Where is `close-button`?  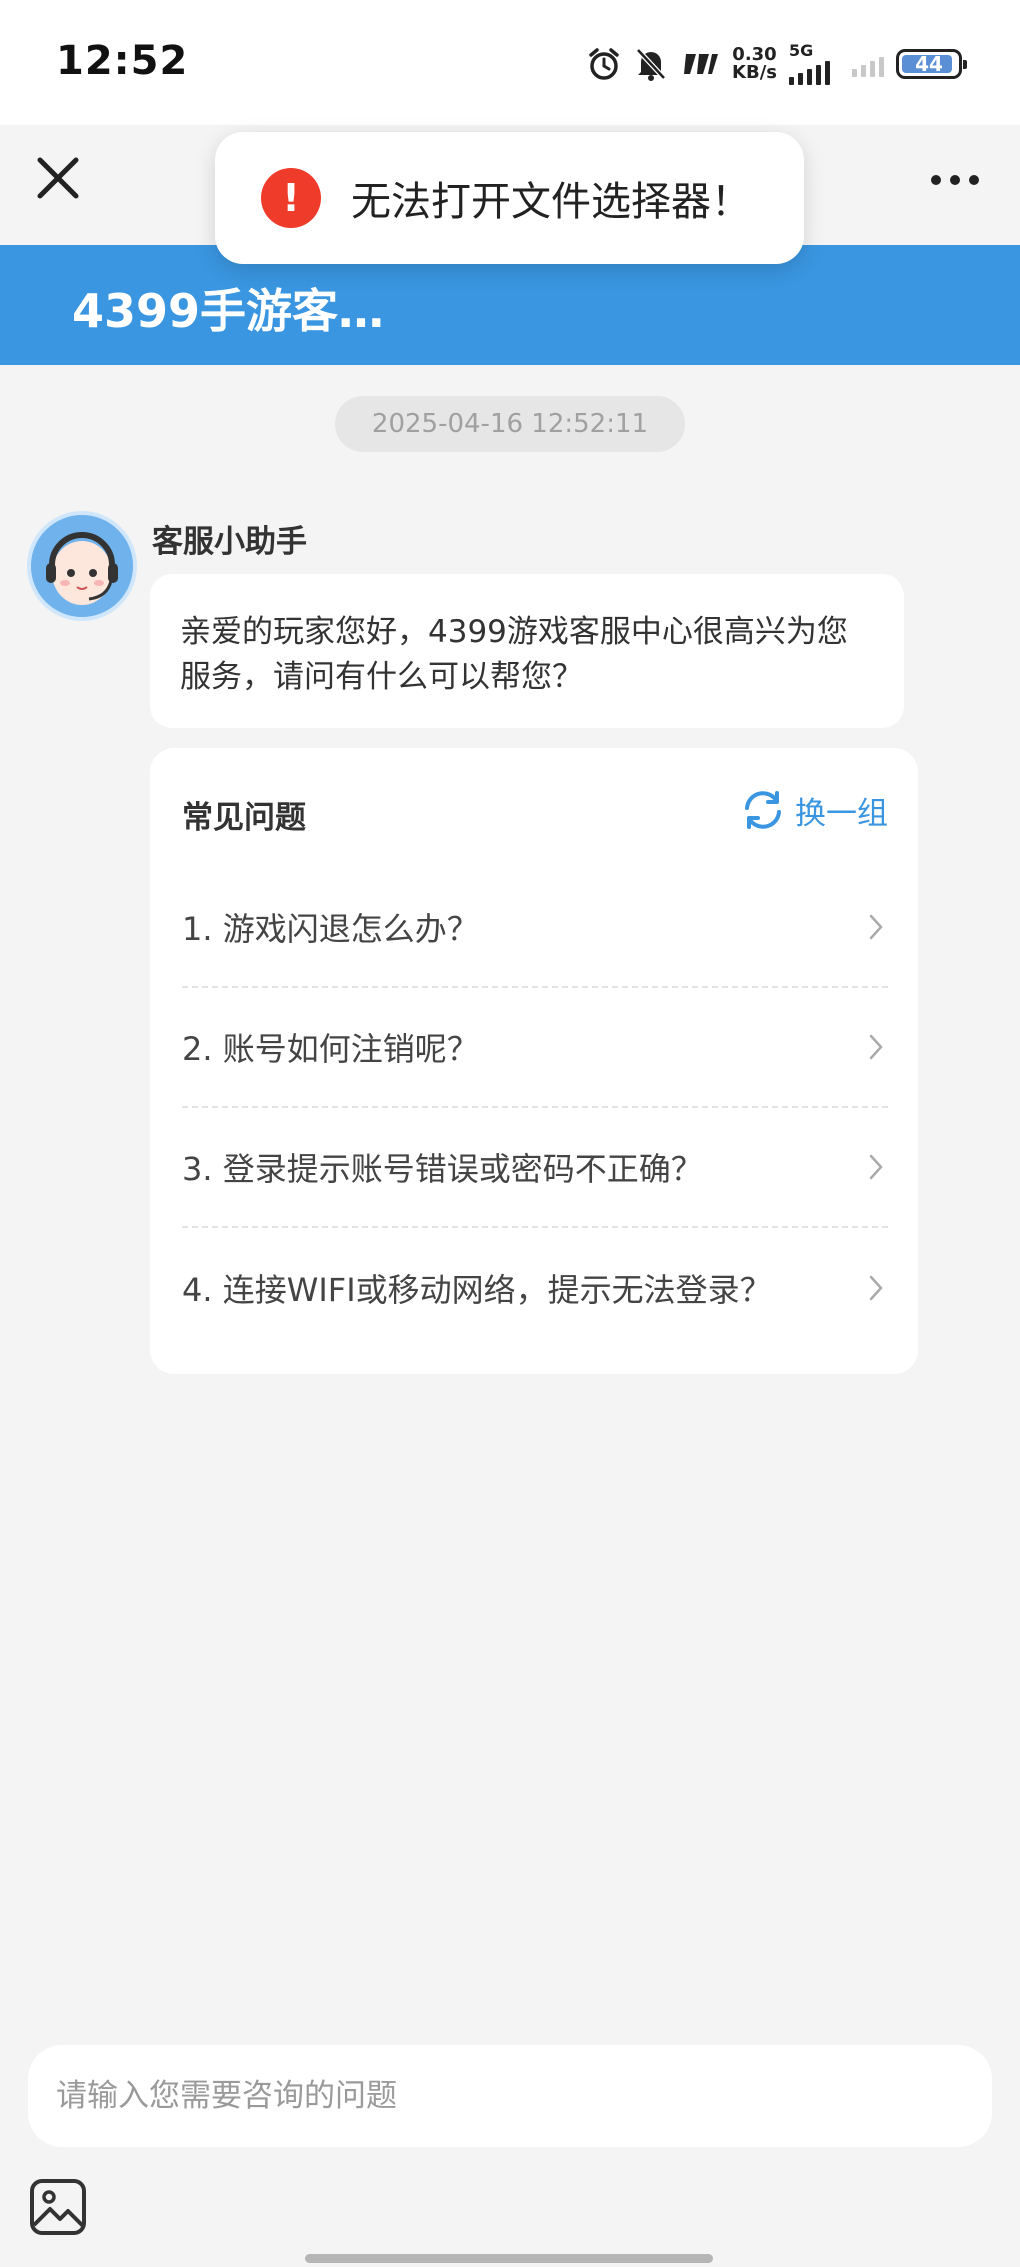 close-button is located at coordinates (58, 178).